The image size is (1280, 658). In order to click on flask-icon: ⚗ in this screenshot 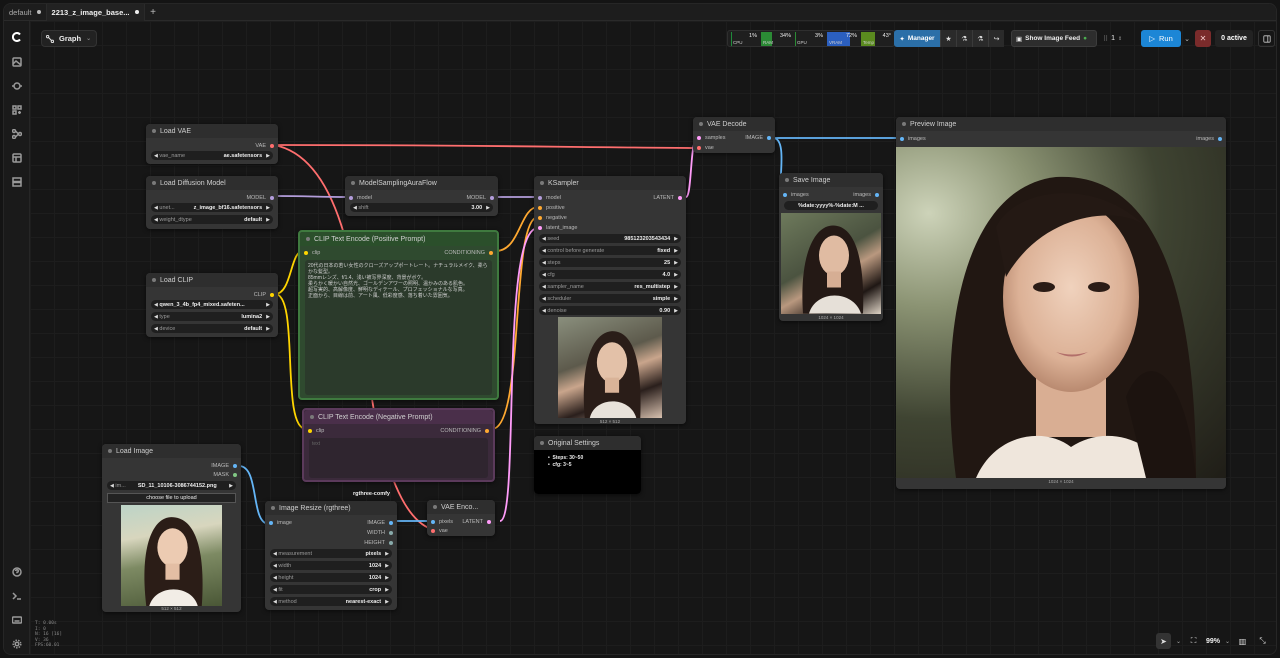, I will do `click(964, 38)`.